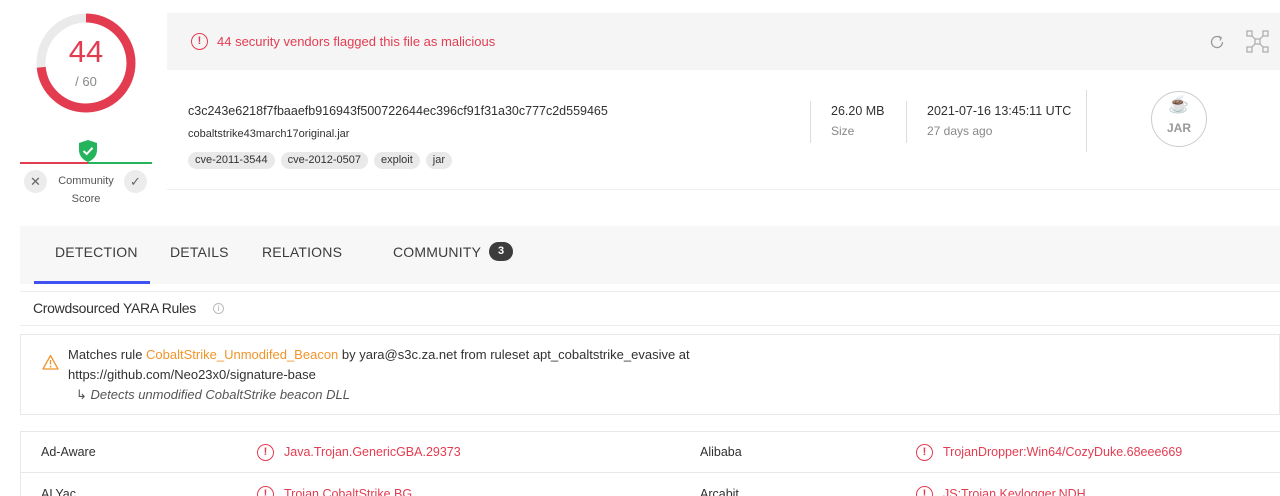  What do you see at coordinates (83, 394) in the screenshot?
I see `sub-arrow-icon: ↳` at bounding box center [83, 394].